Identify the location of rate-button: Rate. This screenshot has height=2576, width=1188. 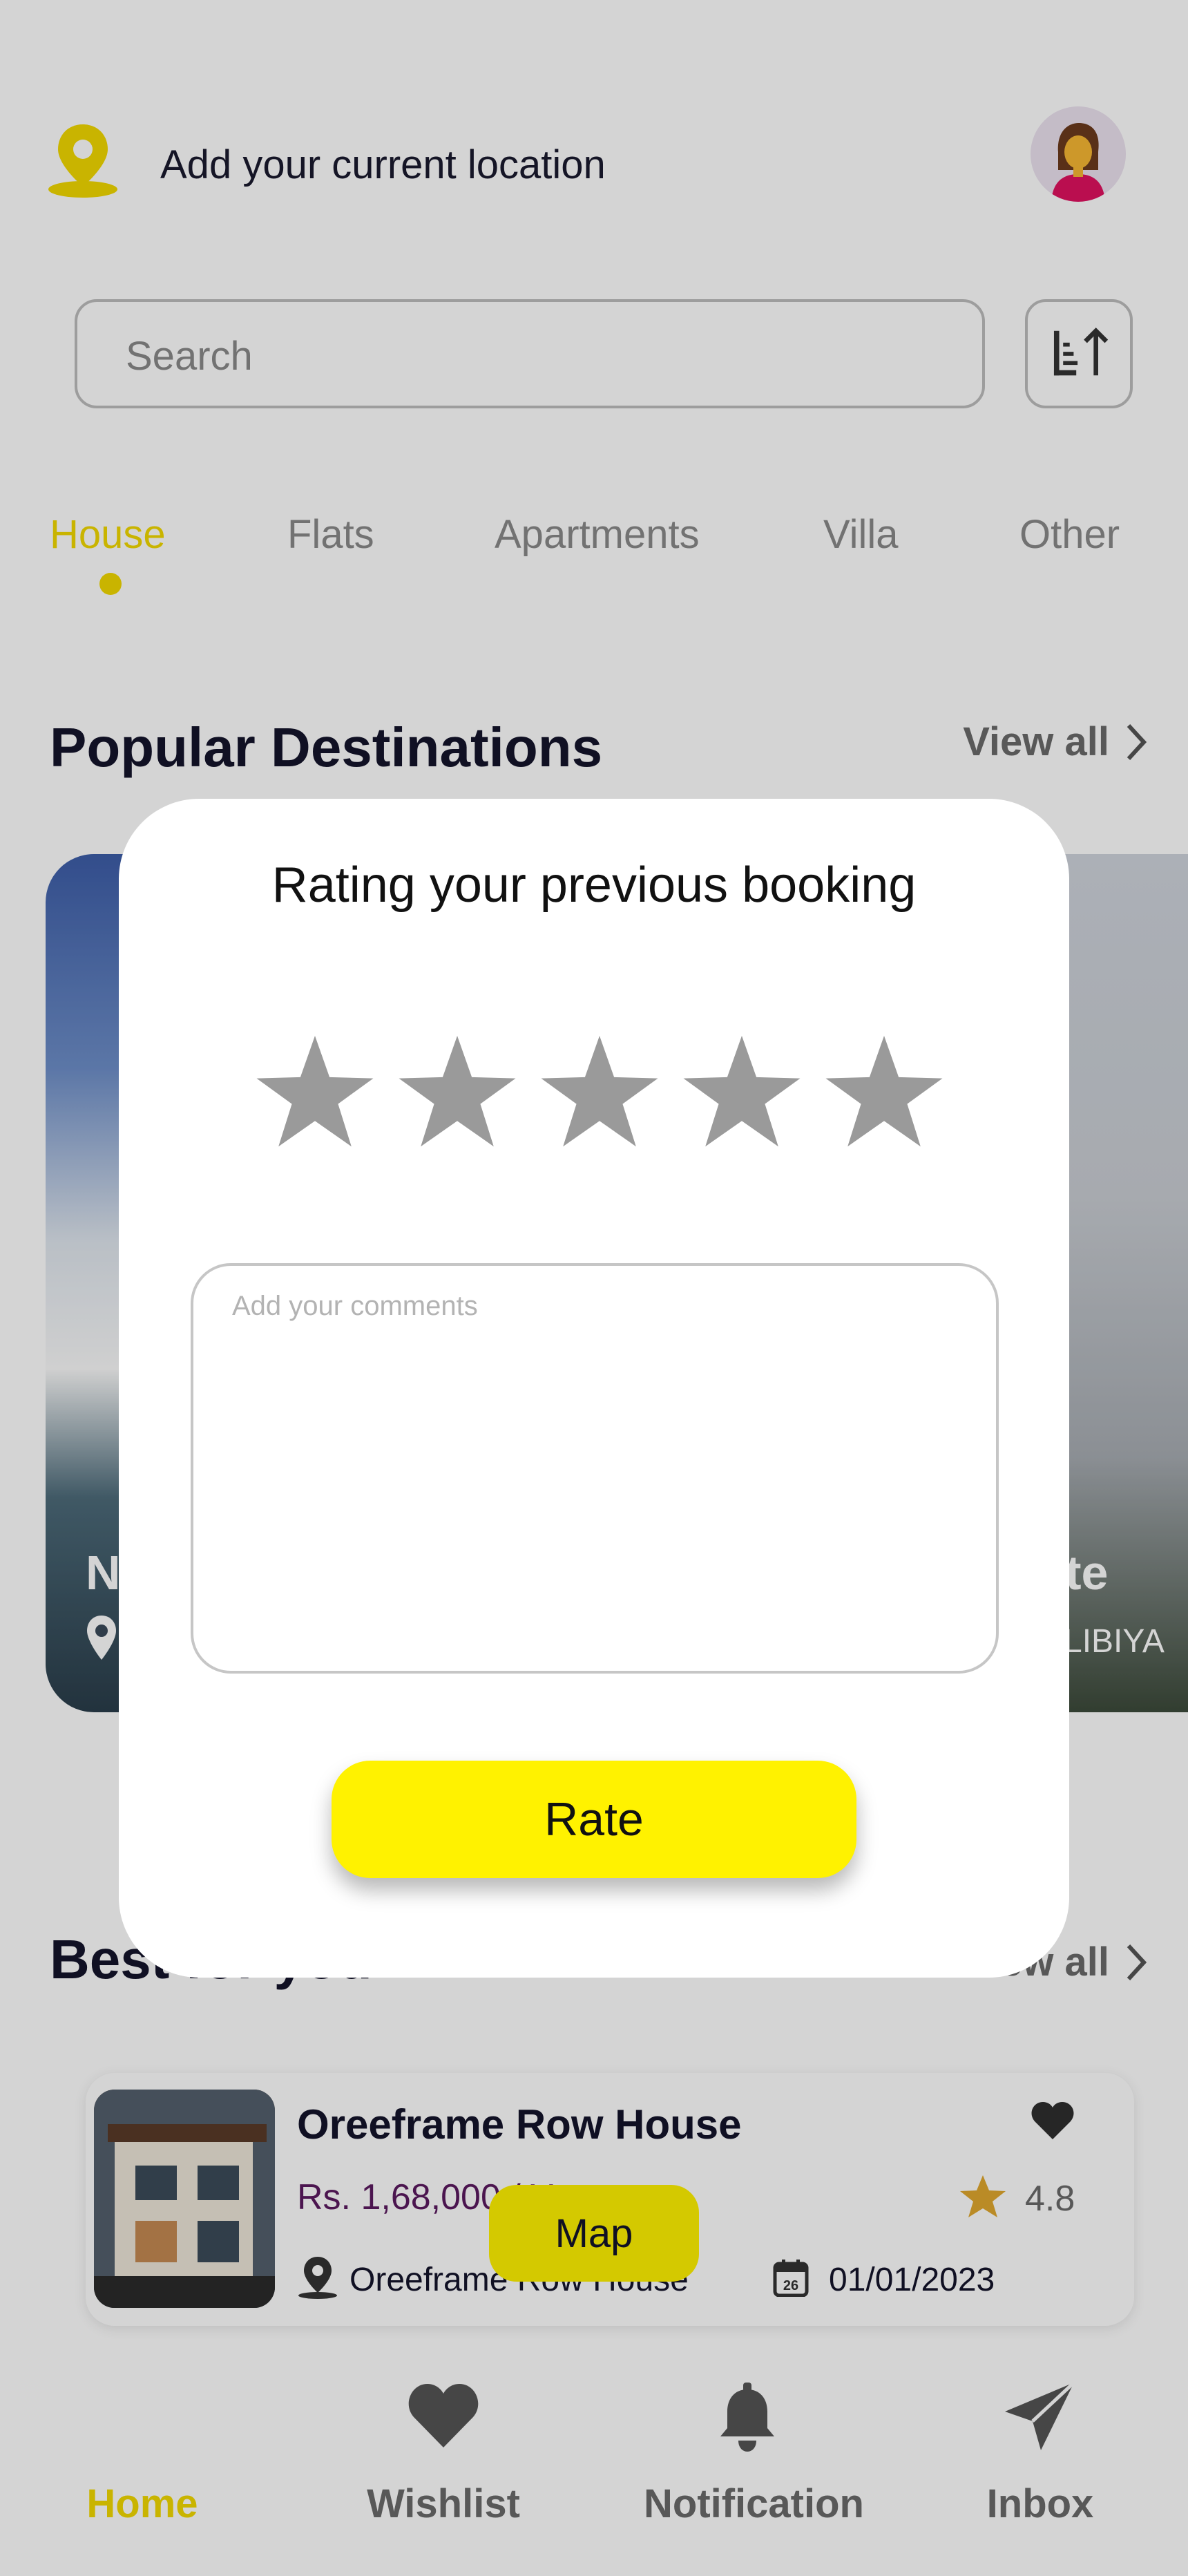
(594, 1819).